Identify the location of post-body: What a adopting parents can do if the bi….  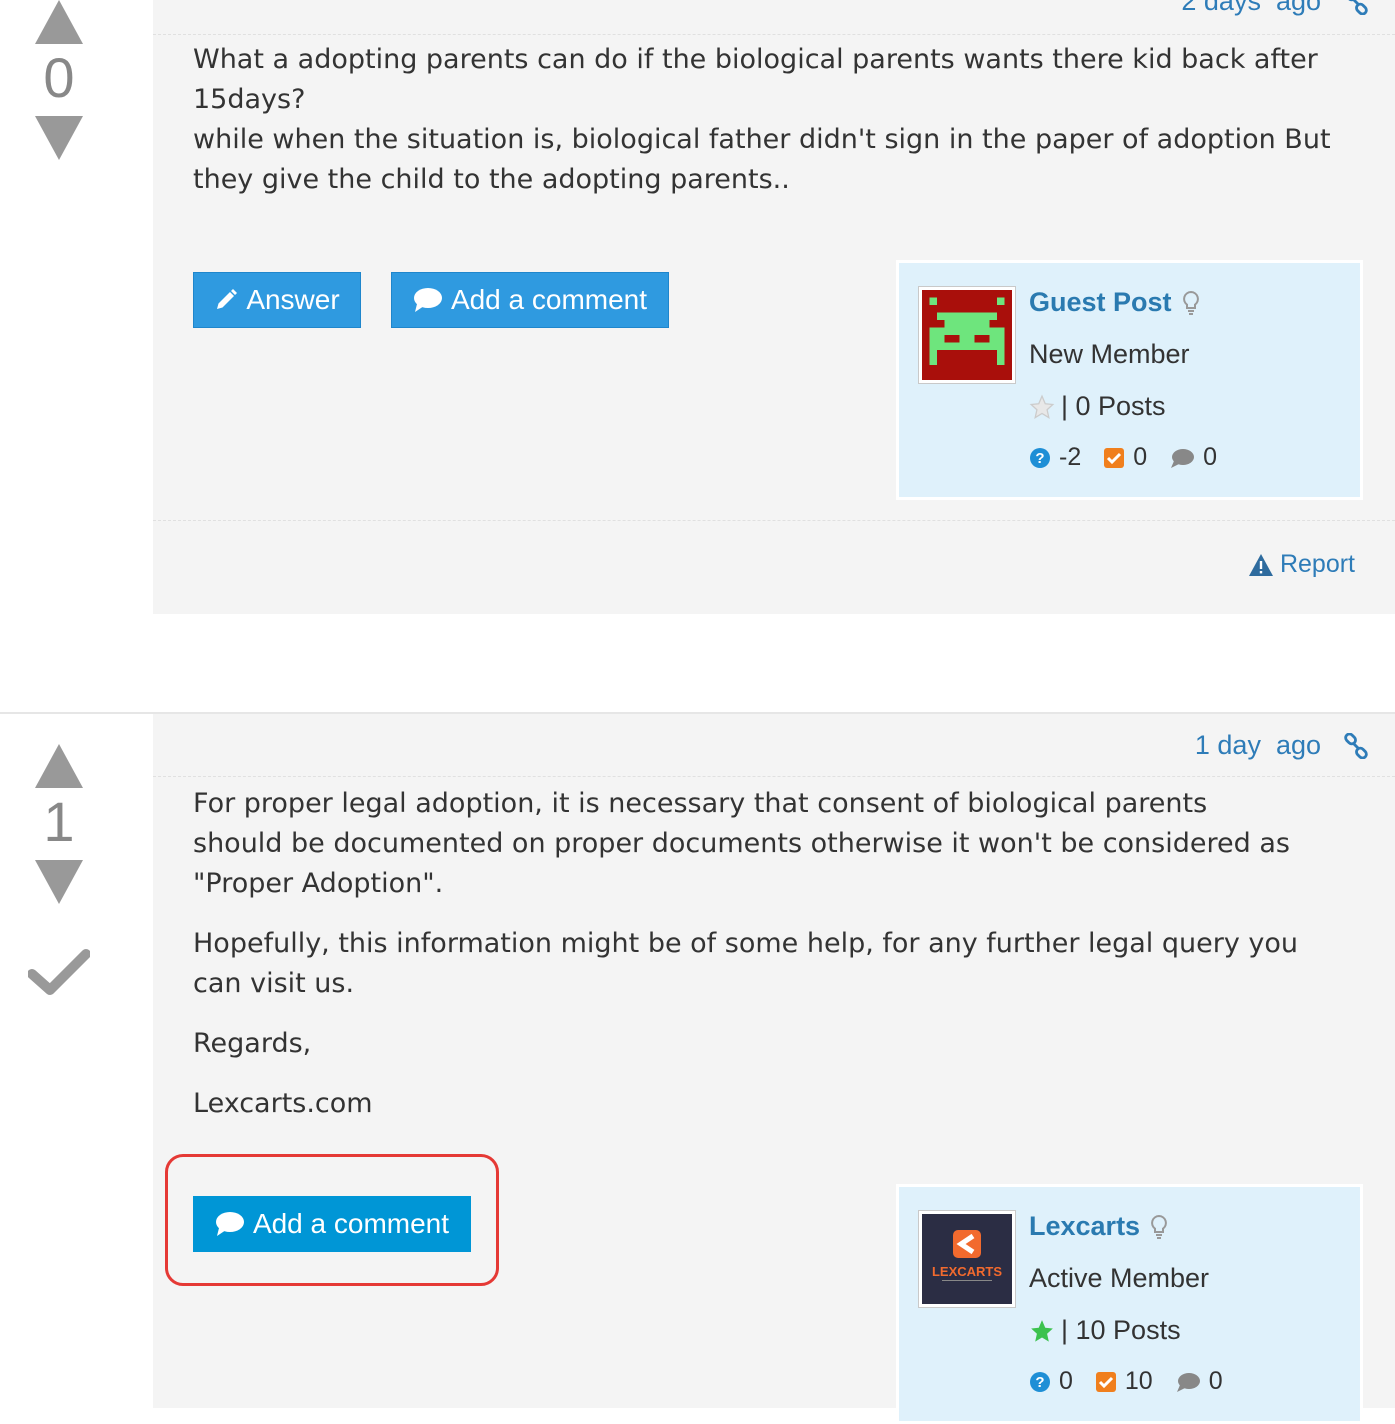
(773, 120).